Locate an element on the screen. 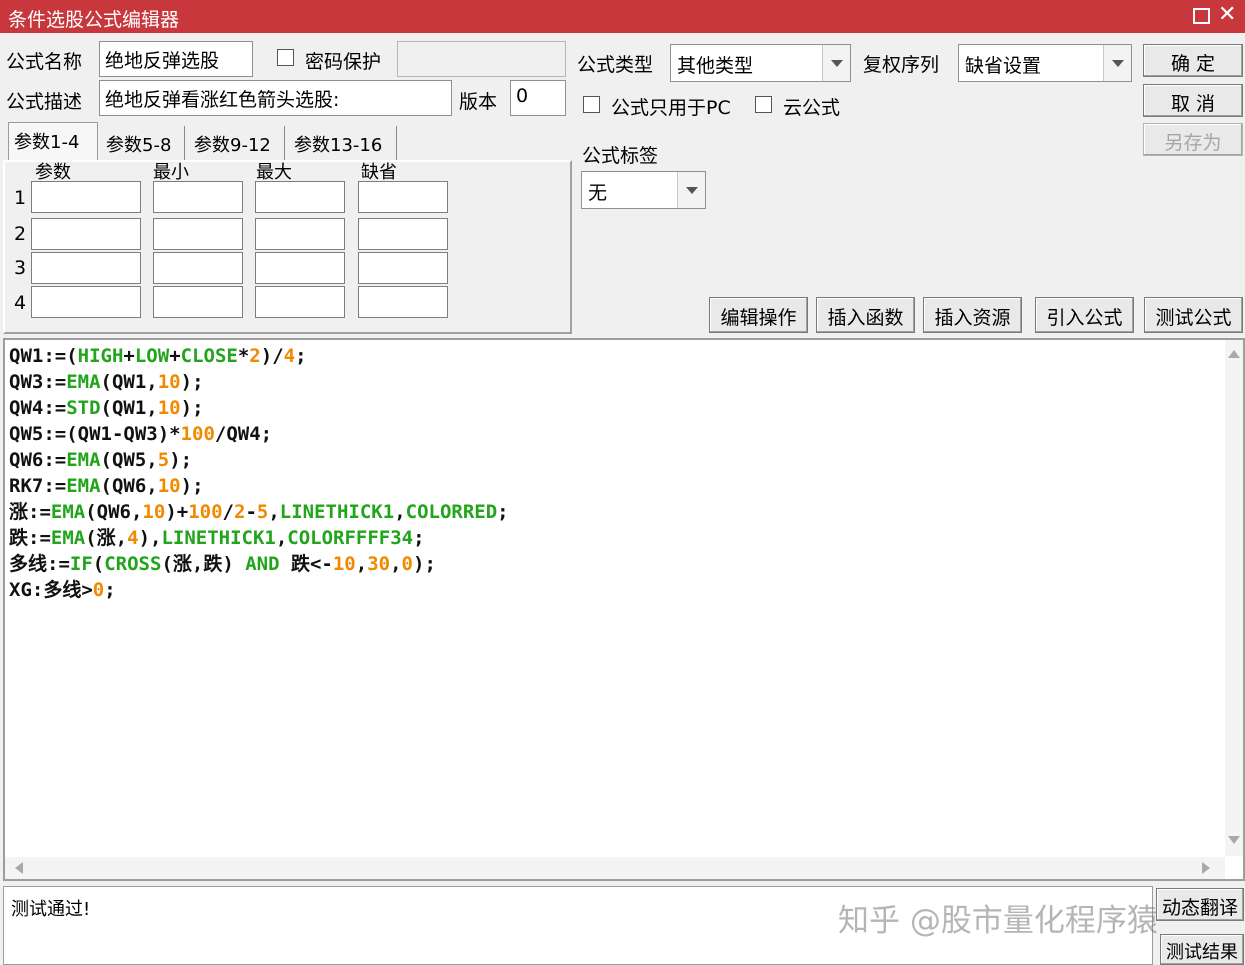 This screenshot has height=965, width=1245. password-checkbox is located at coordinates (285, 57).